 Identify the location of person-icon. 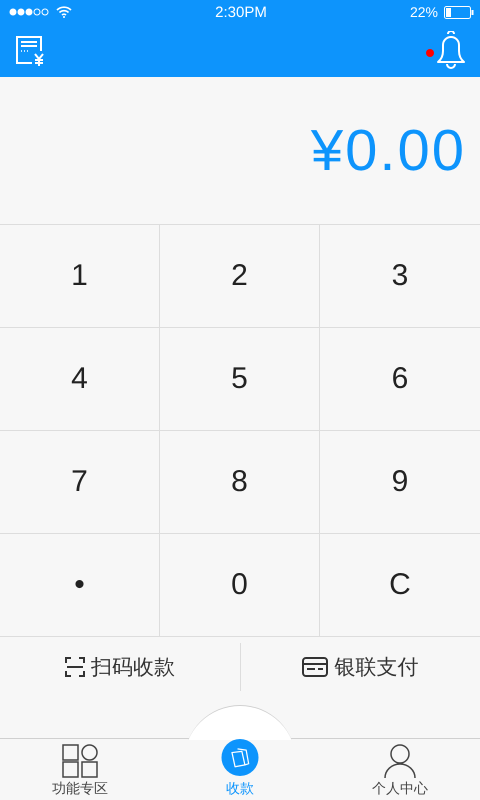
(400, 761).